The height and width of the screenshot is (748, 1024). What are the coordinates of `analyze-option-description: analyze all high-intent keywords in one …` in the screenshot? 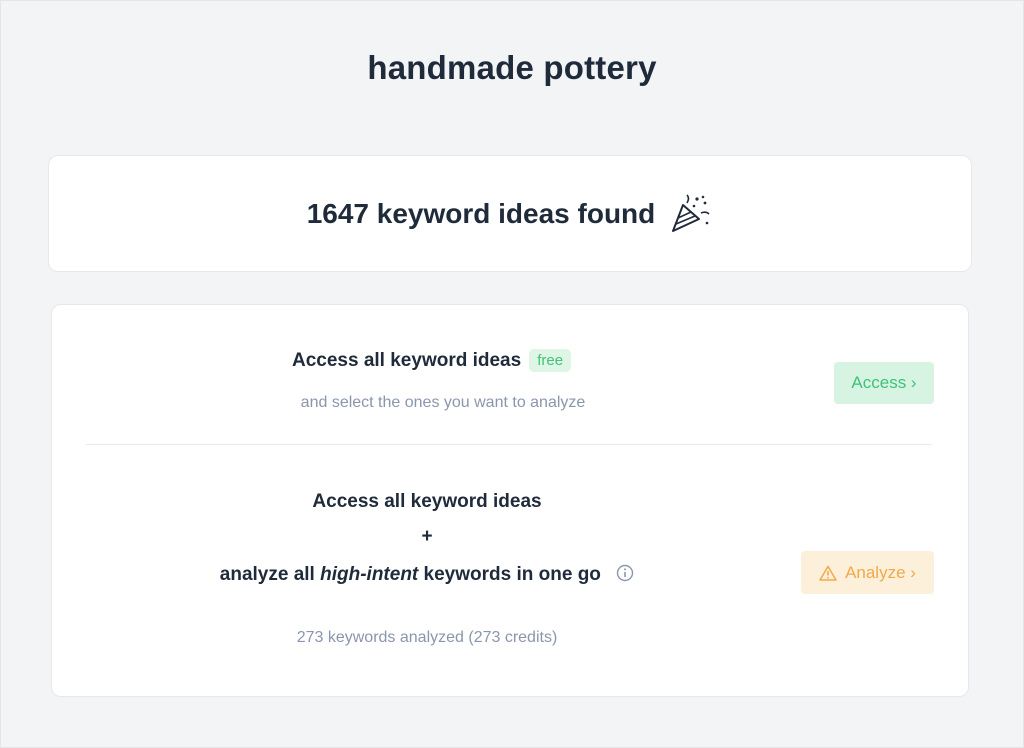 It's located at (427, 575).